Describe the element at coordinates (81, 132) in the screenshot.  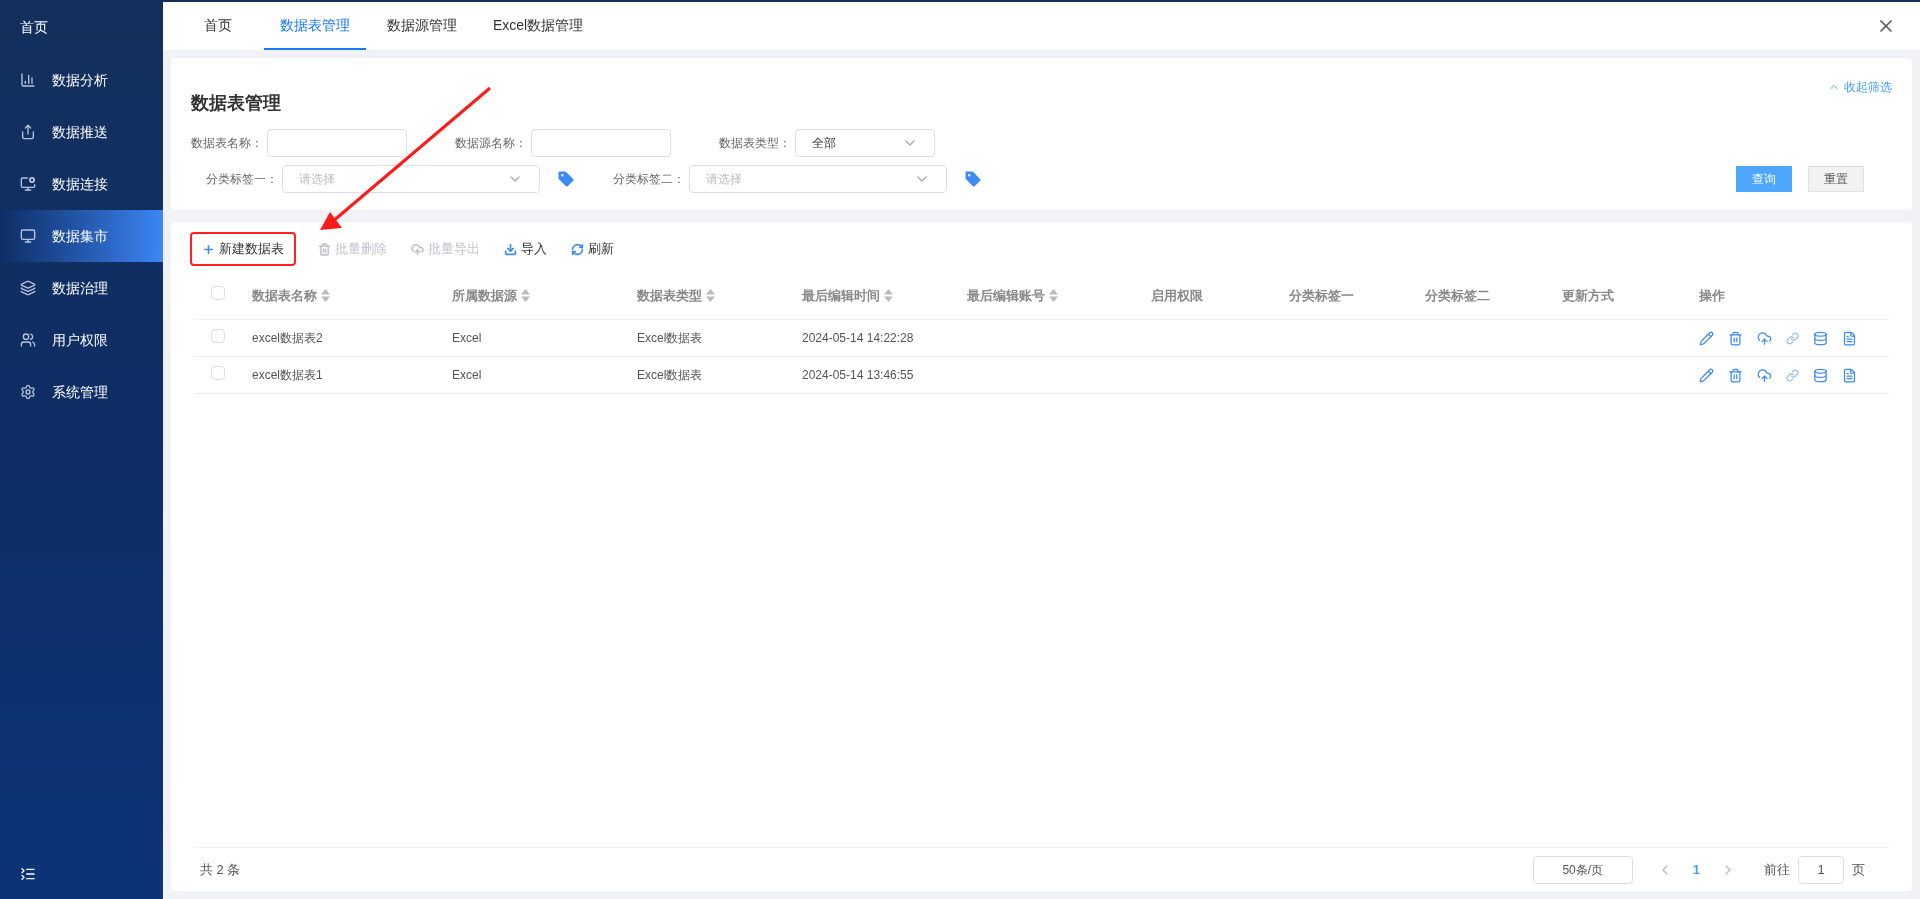
I see `sidebar-item: 数据推送` at that location.